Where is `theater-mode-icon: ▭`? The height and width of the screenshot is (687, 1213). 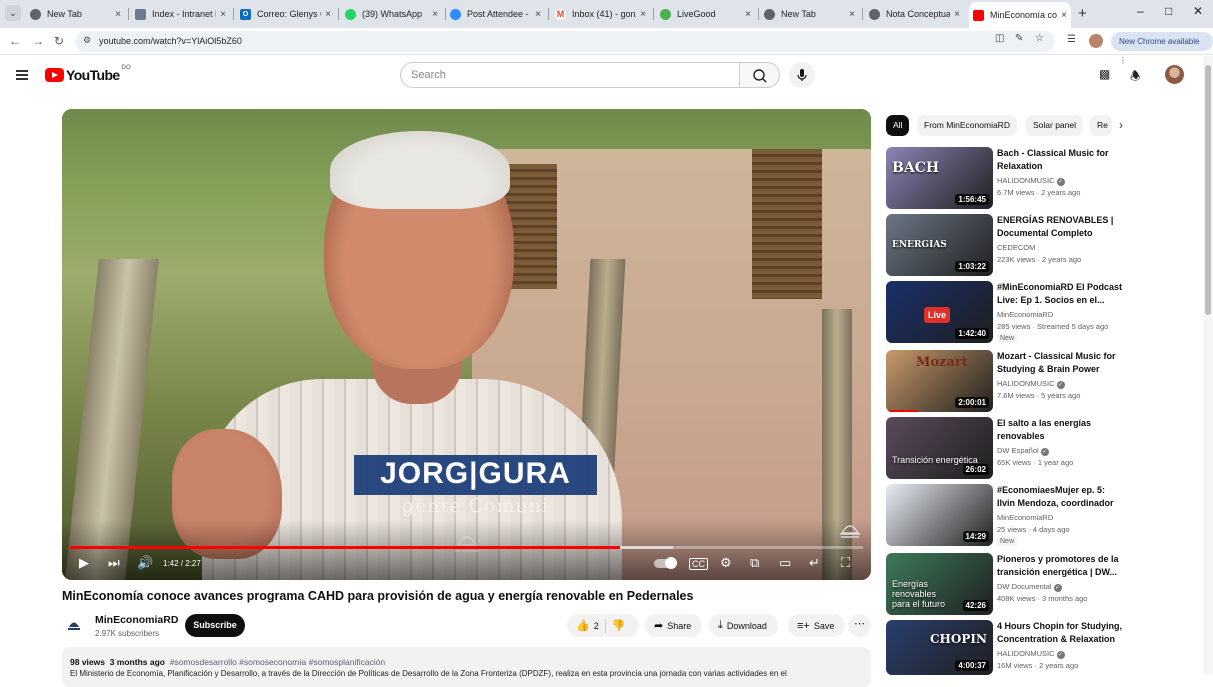 theater-mode-icon: ▭ is located at coordinates (785, 563).